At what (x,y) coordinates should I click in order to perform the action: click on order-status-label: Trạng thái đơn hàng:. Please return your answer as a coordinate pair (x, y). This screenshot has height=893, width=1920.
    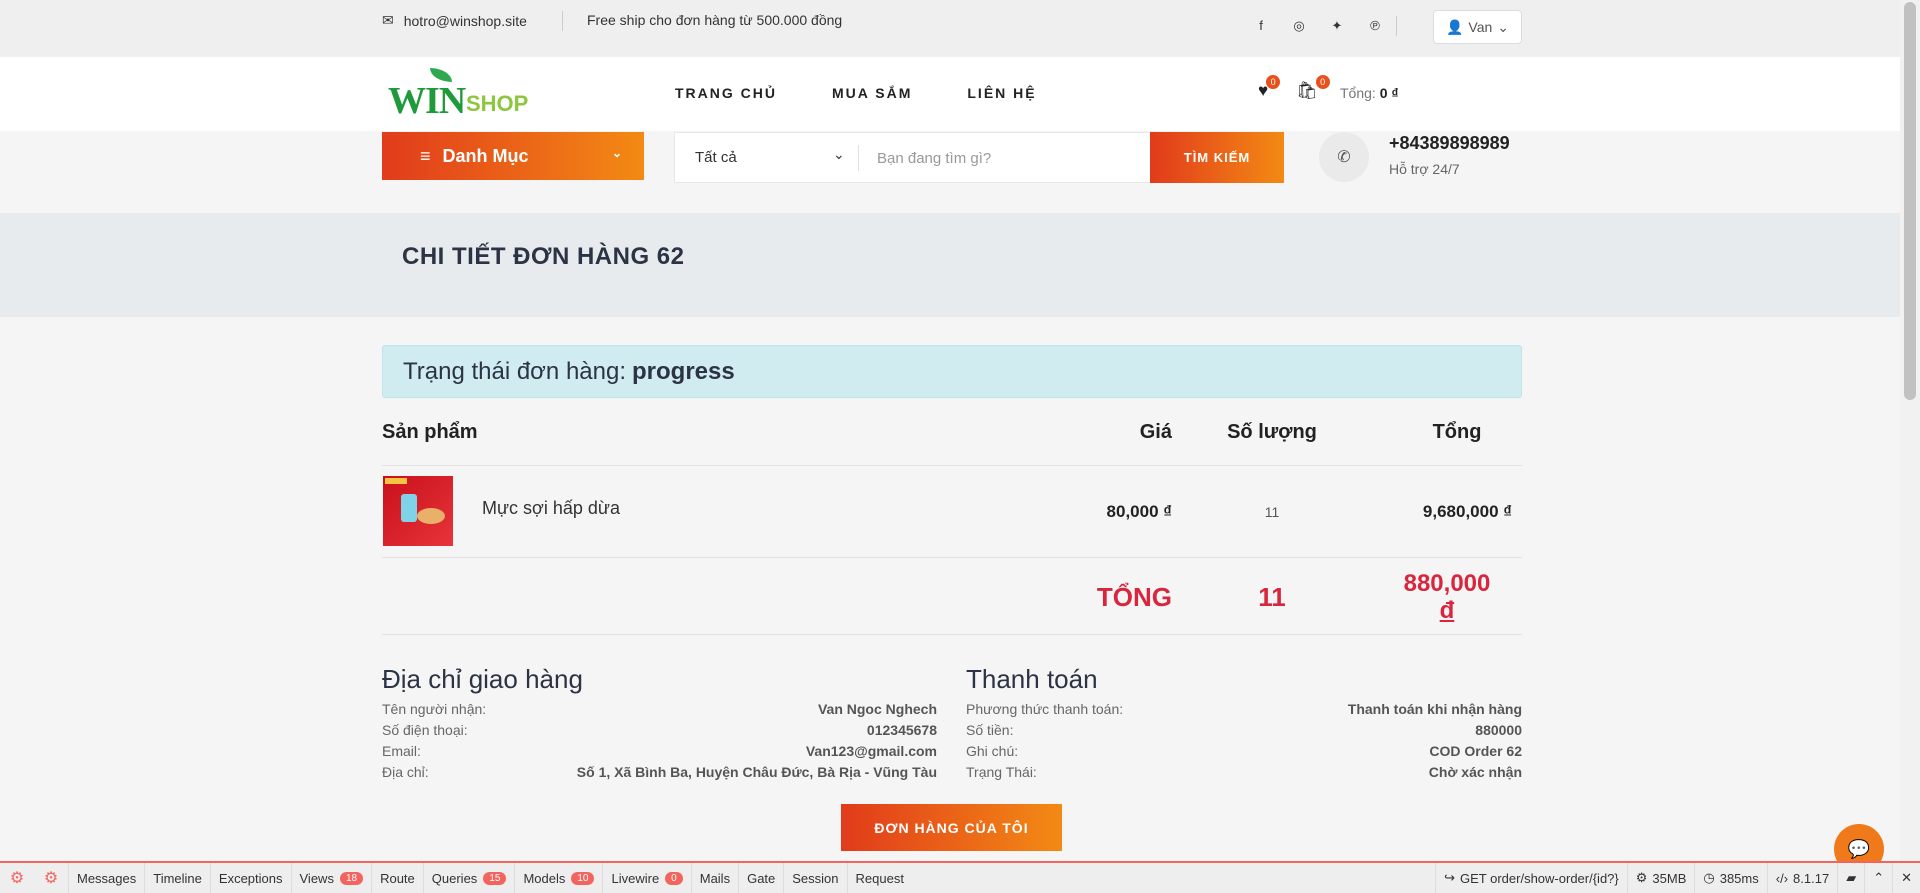
    Looking at the image, I should click on (514, 371).